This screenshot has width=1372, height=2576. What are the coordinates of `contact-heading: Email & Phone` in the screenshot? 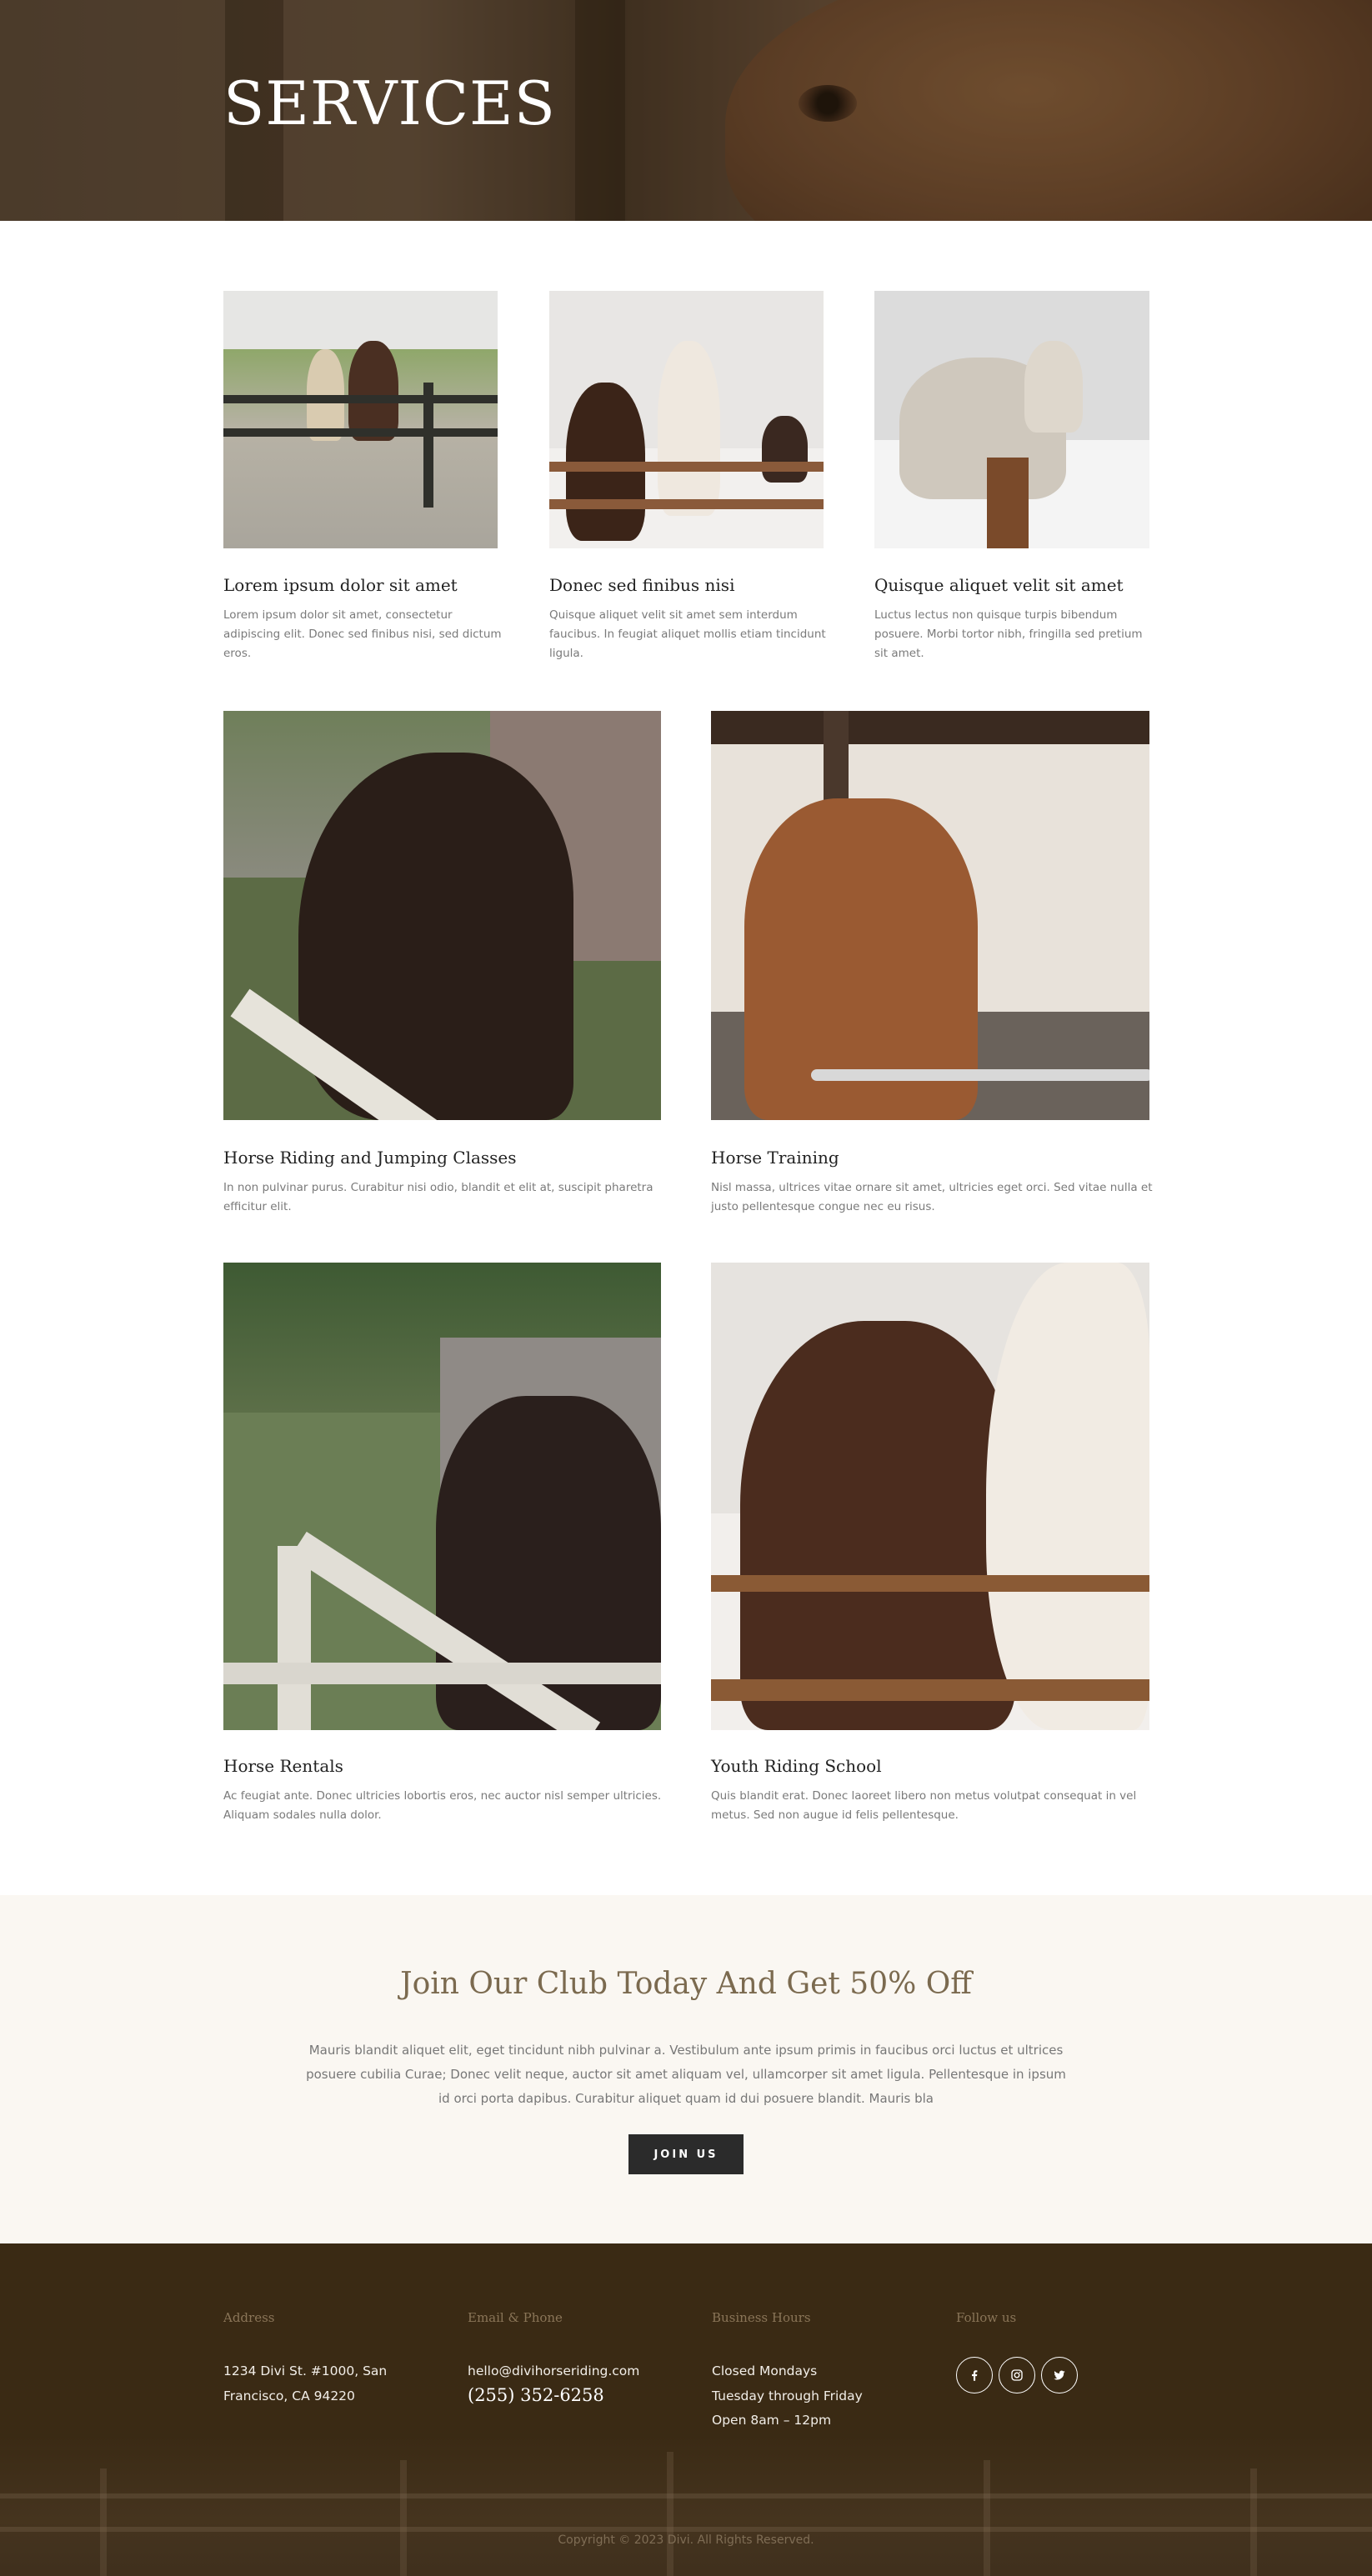 It's located at (515, 2317).